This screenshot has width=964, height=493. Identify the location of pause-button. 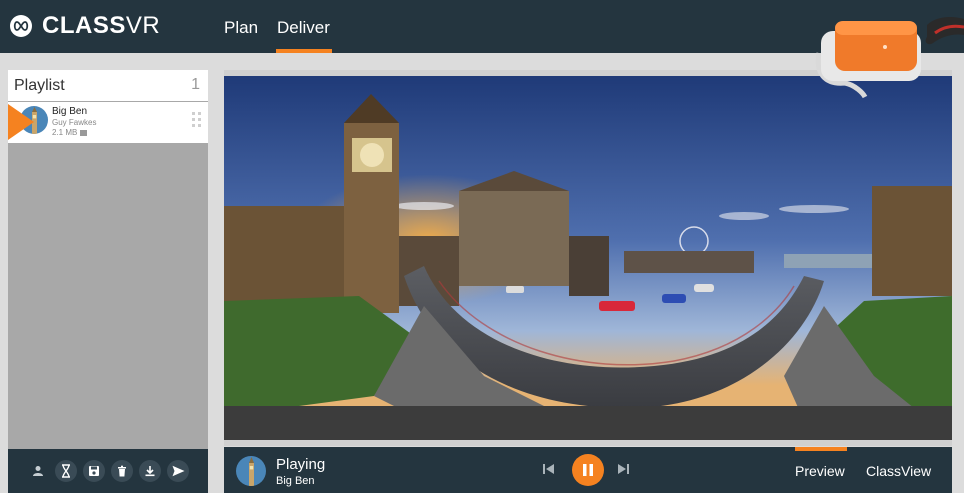
(588, 470).